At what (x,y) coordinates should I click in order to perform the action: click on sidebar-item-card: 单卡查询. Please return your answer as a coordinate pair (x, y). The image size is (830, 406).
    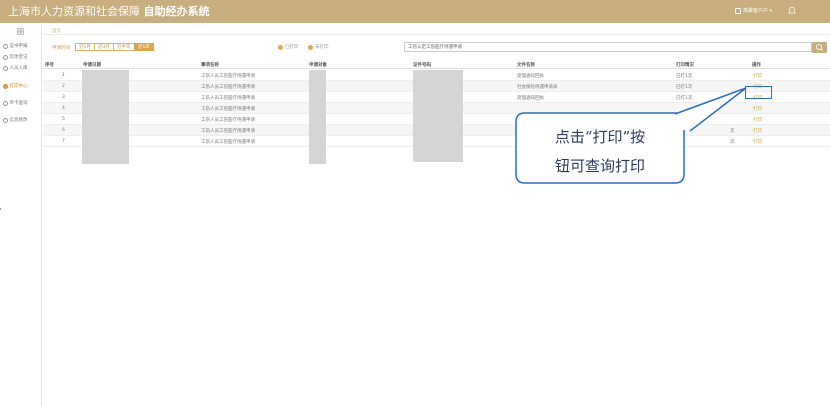
    Looking at the image, I should click on (15, 103).